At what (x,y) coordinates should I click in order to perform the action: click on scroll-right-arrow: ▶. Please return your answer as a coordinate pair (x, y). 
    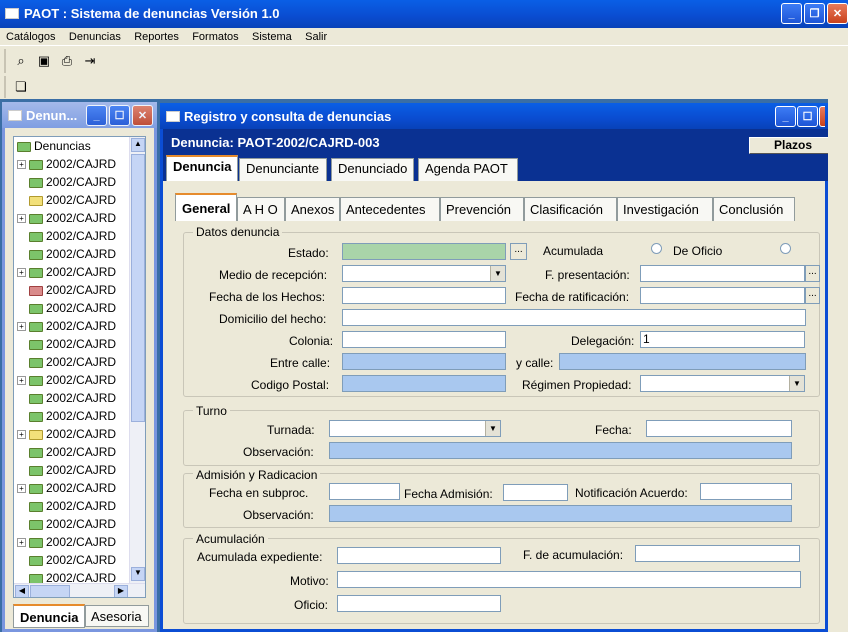
    Looking at the image, I should click on (121, 591).